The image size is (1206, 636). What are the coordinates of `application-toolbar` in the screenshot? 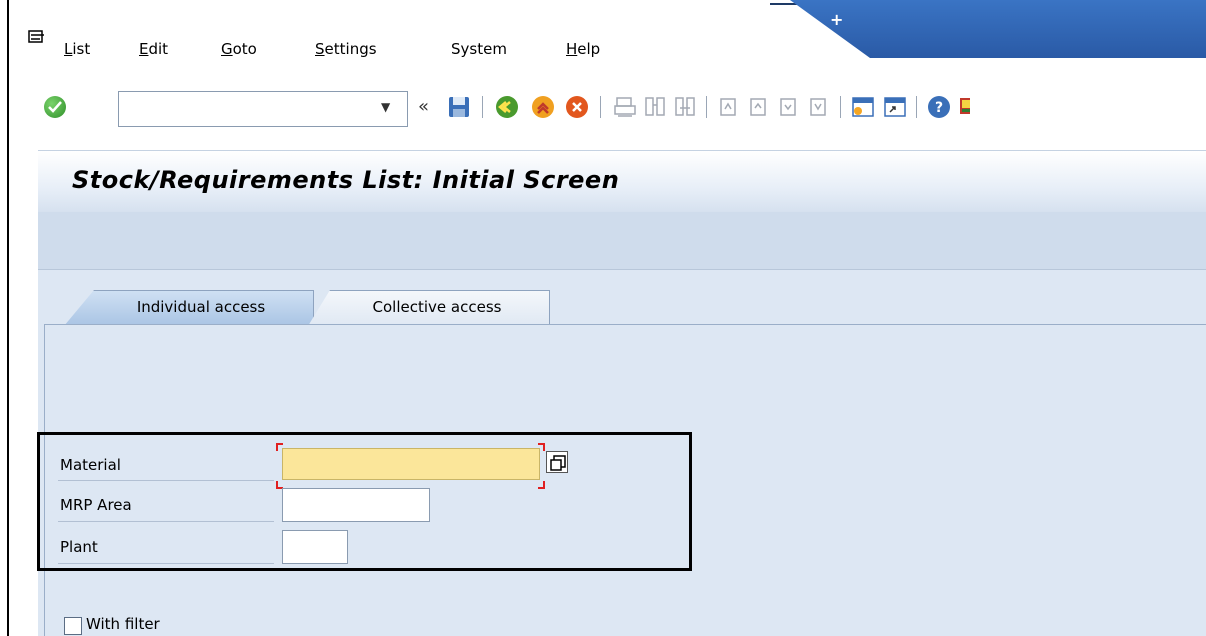 It's located at (622, 241).